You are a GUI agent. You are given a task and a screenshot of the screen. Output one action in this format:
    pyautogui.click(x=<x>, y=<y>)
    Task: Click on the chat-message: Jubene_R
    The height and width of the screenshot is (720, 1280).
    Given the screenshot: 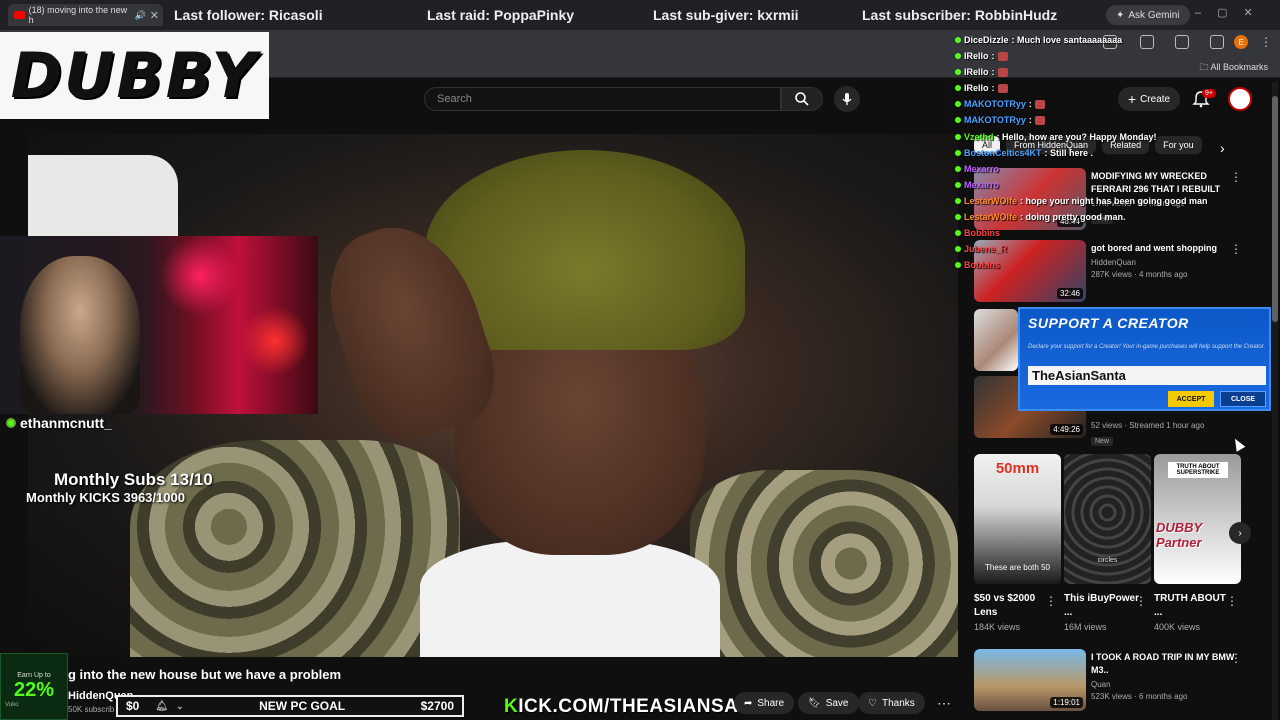 What is the action you would take?
    pyautogui.click(x=982, y=249)
    